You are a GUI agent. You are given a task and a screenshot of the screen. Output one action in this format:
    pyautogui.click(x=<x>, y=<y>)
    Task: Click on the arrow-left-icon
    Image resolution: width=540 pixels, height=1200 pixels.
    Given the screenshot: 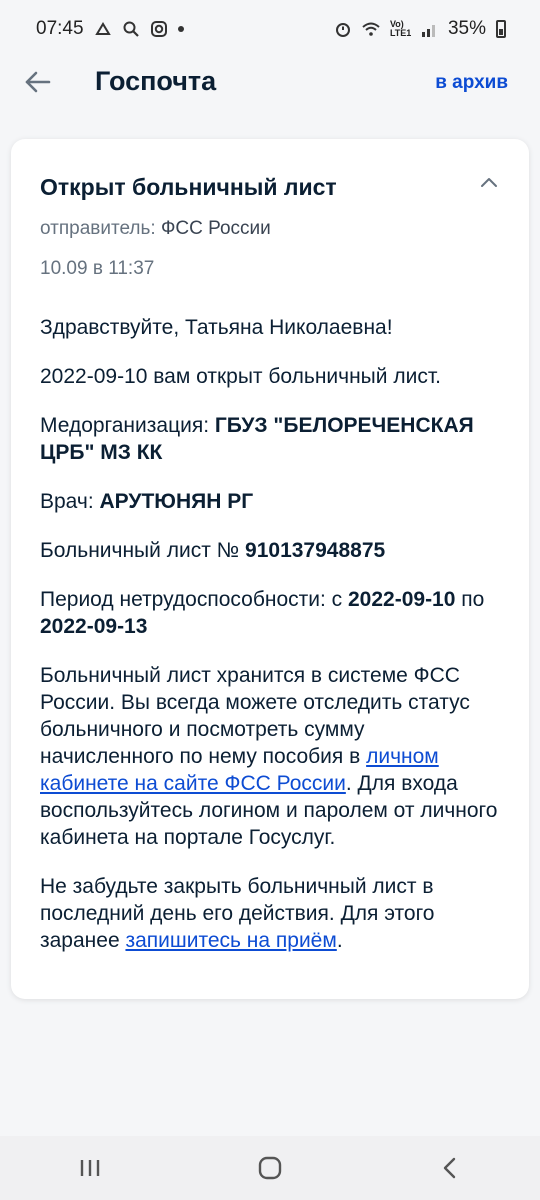 What is the action you would take?
    pyautogui.click(x=38, y=82)
    